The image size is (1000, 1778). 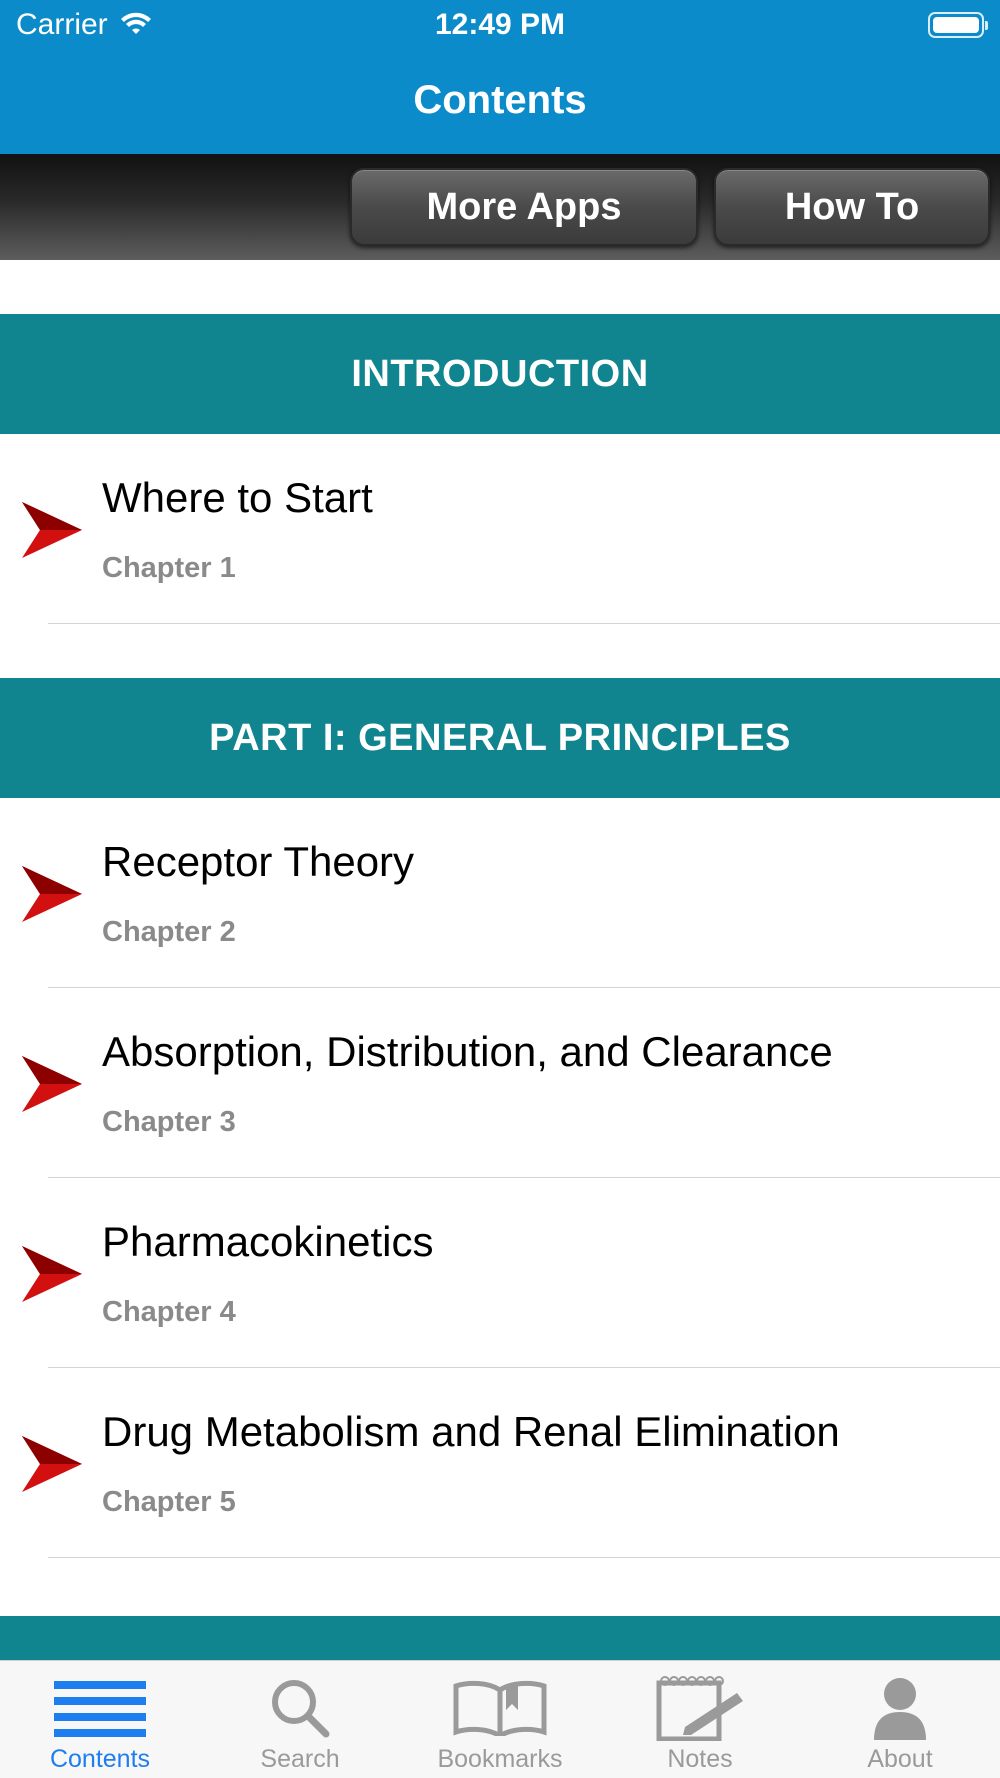 What do you see at coordinates (700, 1708) in the screenshot?
I see `notepad-icon` at bounding box center [700, 1708].